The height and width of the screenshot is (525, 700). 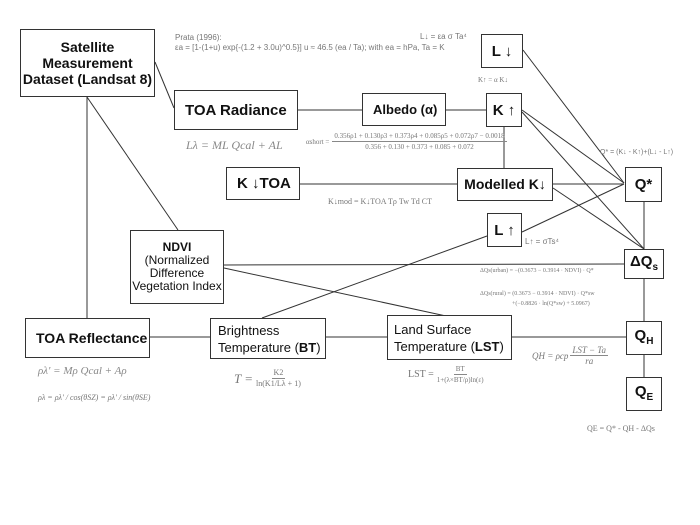 I want to click on toa-reflectance-label: TOA Reflectance, so click(x=92, y=337).